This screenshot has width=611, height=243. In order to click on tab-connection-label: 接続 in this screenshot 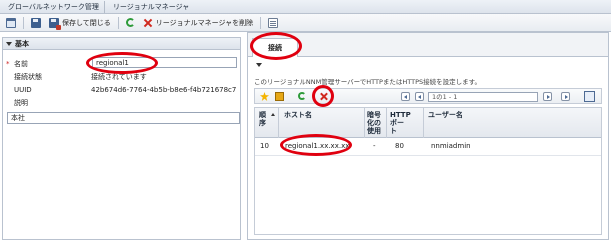, I will do `click(275, 48)`.